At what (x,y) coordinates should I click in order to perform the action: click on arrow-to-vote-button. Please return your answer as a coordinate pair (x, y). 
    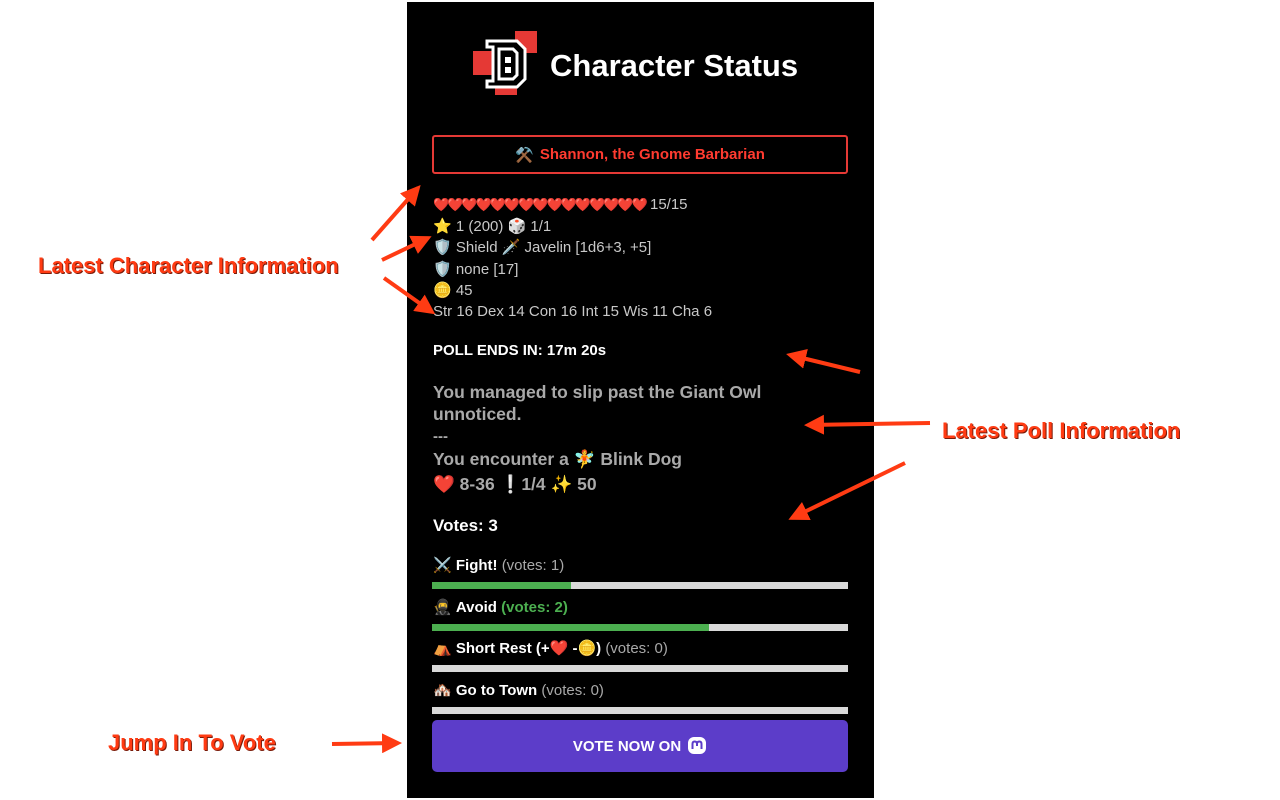
    Looking at the image, I should click on (366, 743).